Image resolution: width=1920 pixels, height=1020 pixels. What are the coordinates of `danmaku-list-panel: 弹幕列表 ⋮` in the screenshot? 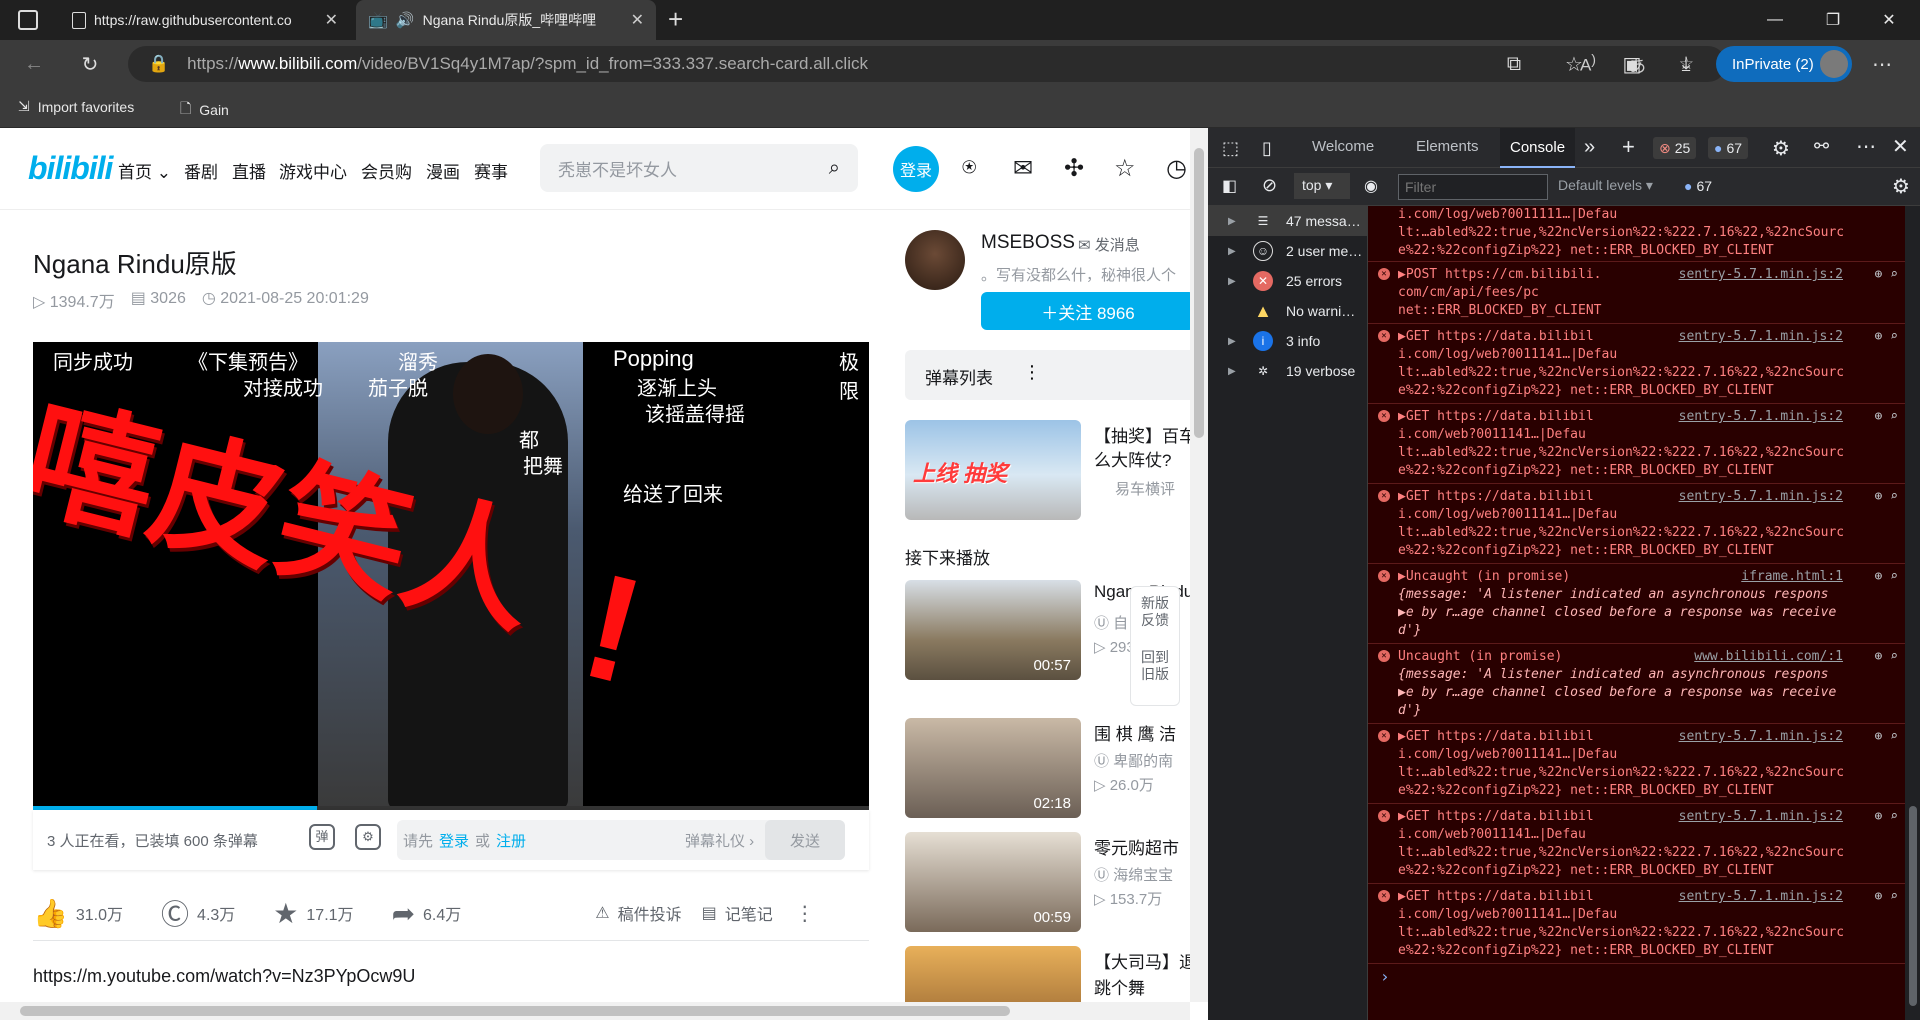 It's located at (1055, 375).